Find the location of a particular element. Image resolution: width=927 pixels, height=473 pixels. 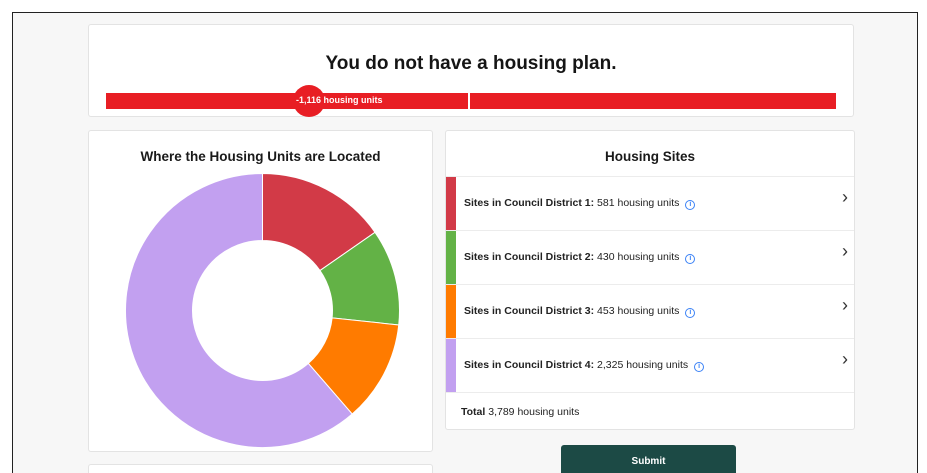

housing-gap-label: -1,116 housing units is located at coordinates (339, 100).